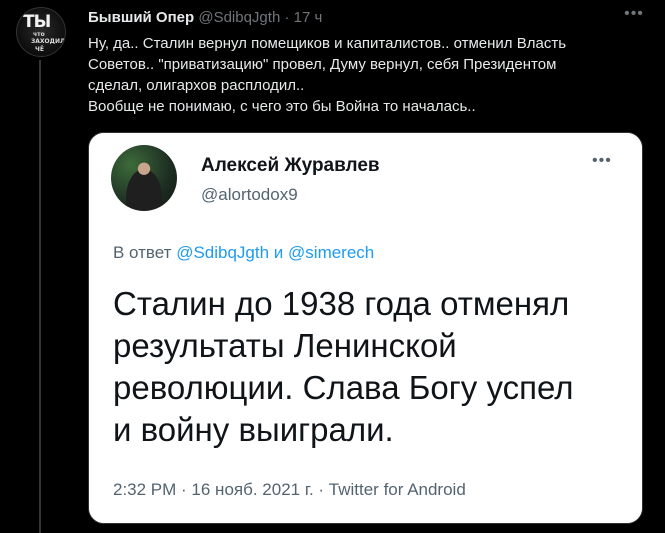  I want to click on avatar-text-big: ТЫ, so click(37, 22).